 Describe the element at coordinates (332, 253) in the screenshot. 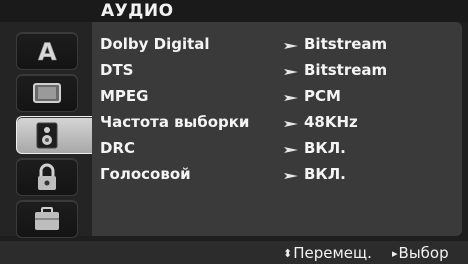

I see `help-move-label: Перемещ.` at that location.